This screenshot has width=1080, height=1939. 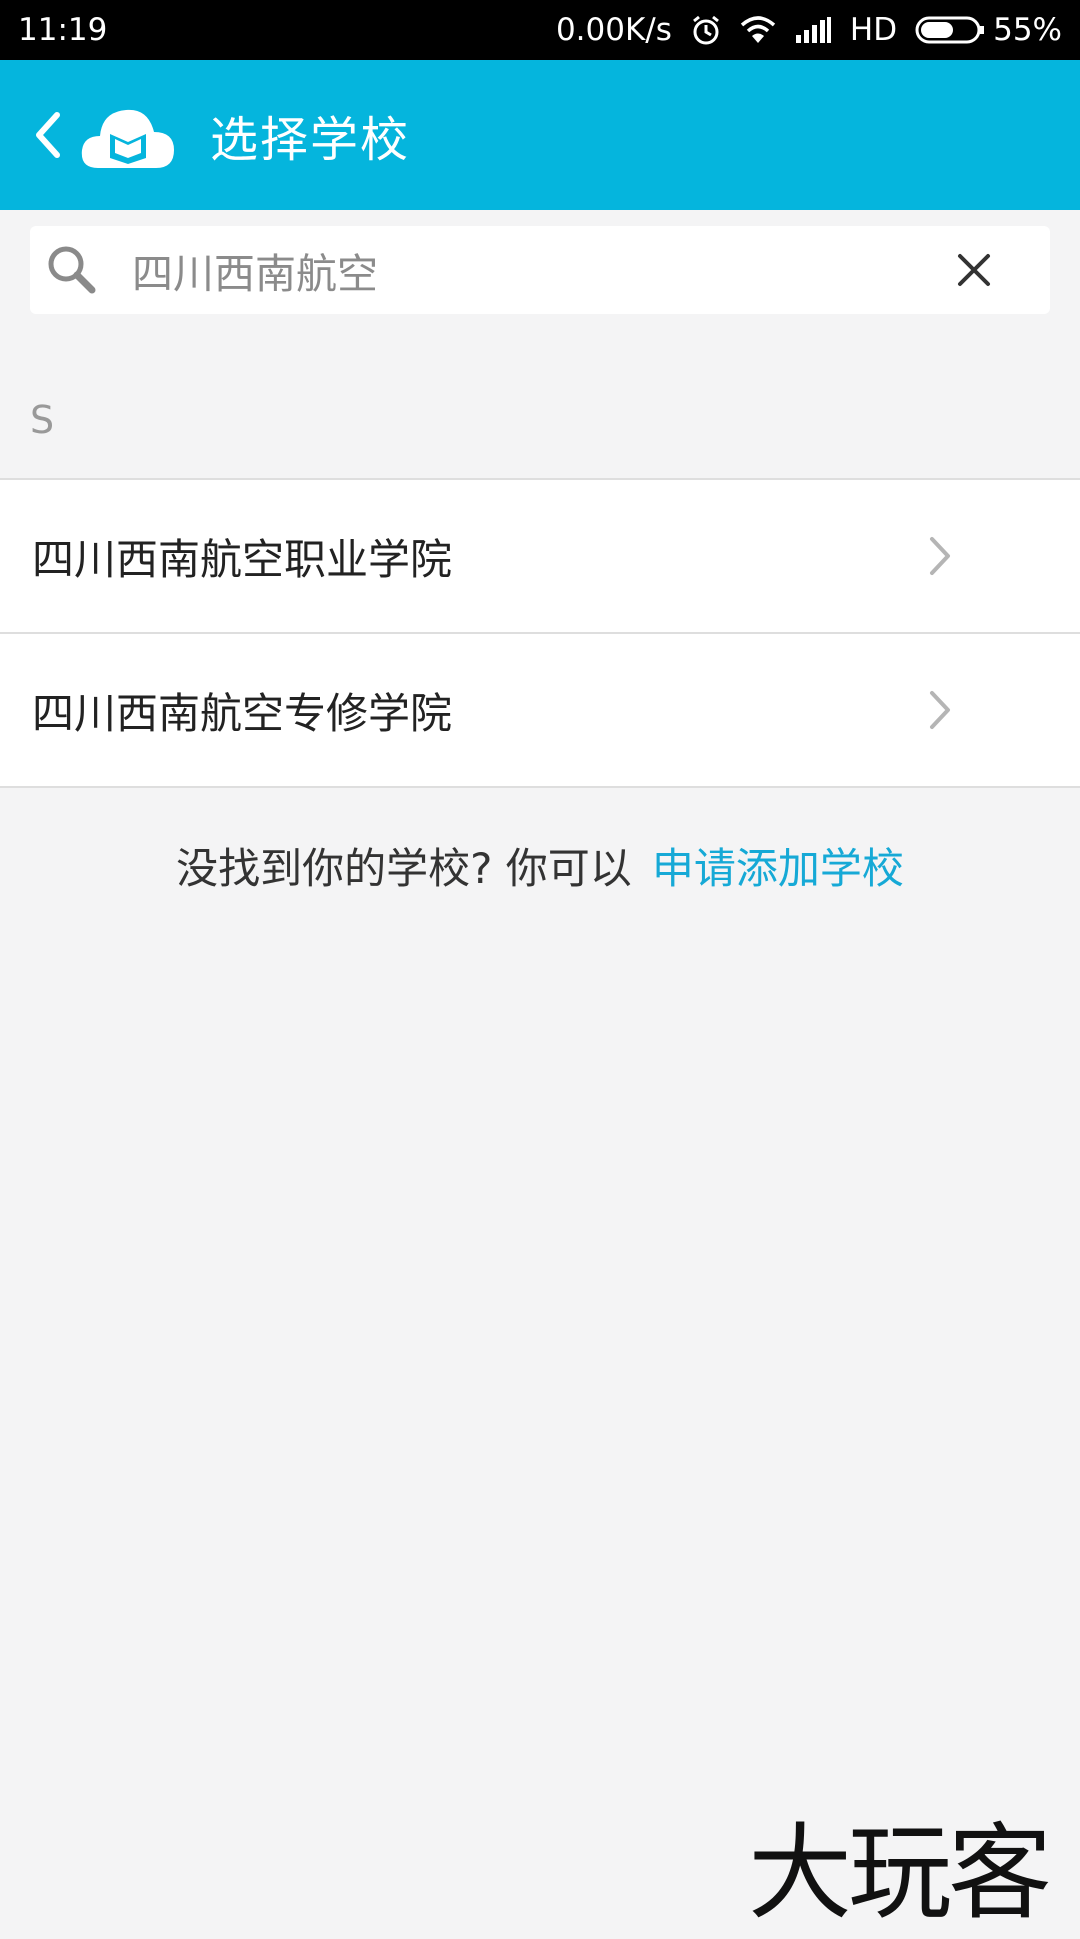 What do you see at coordinates (42, 420) in the screenshot?
I see `section-letter: S` at bounding box center [42, 420].